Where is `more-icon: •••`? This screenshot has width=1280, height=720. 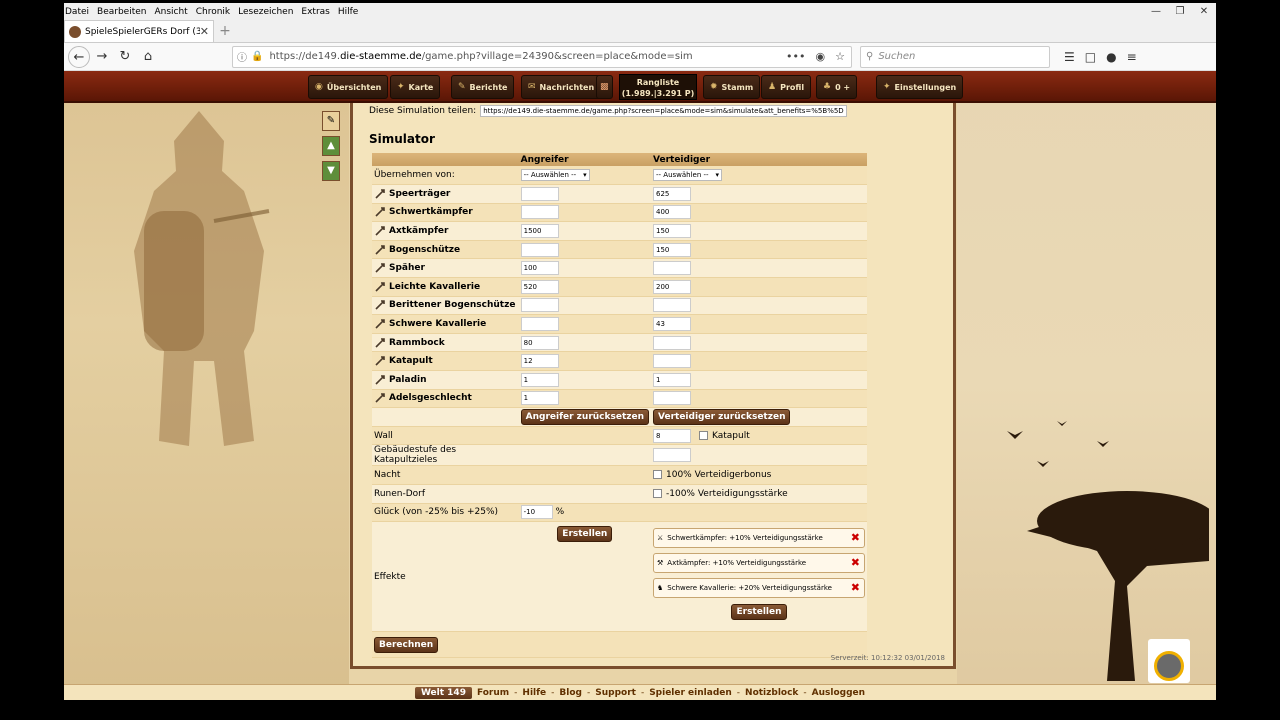 more-icon: ••• is located at coordinates (795, 56).